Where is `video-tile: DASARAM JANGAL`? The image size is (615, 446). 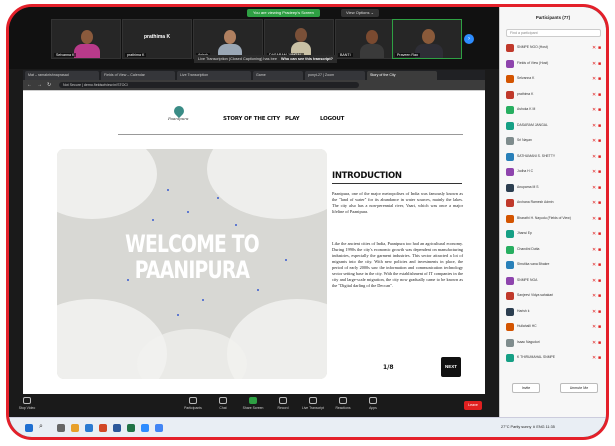 video-tile: DASARAM JANGAL is located at coordinates (299, 39).